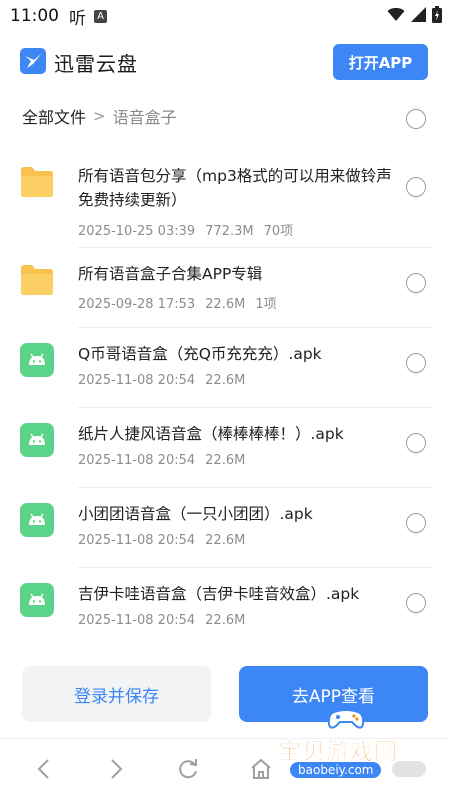 This screenshot has width=450, height=800. What do you see at coordinates (418, 14) in the screenshot?
I see `signal-icon` at bounding box center [418, 14].